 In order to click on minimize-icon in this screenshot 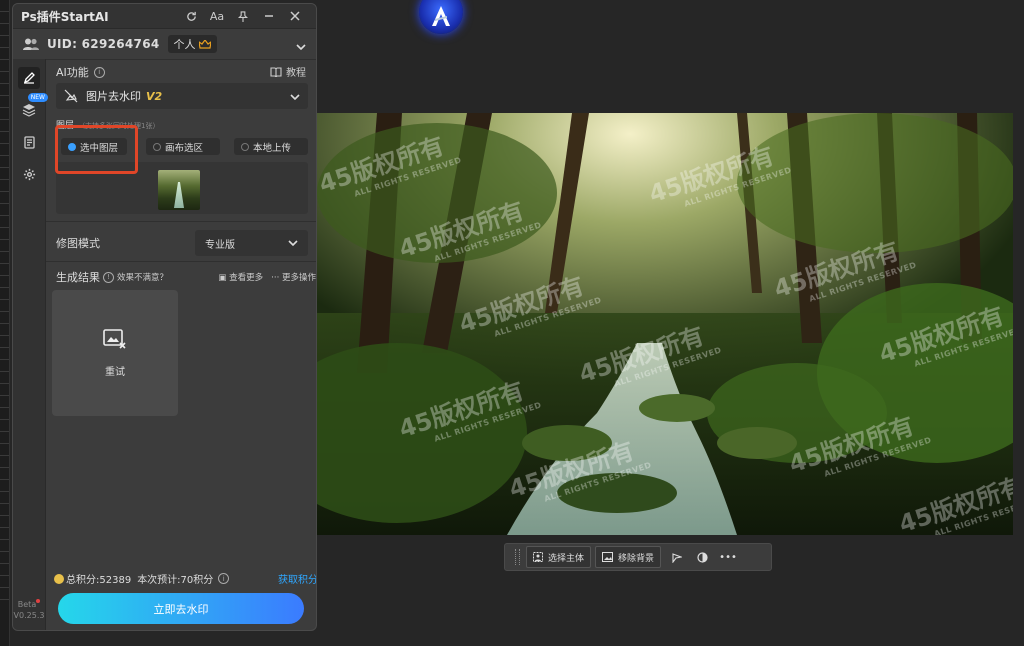, I will do `click(269, 16)`.